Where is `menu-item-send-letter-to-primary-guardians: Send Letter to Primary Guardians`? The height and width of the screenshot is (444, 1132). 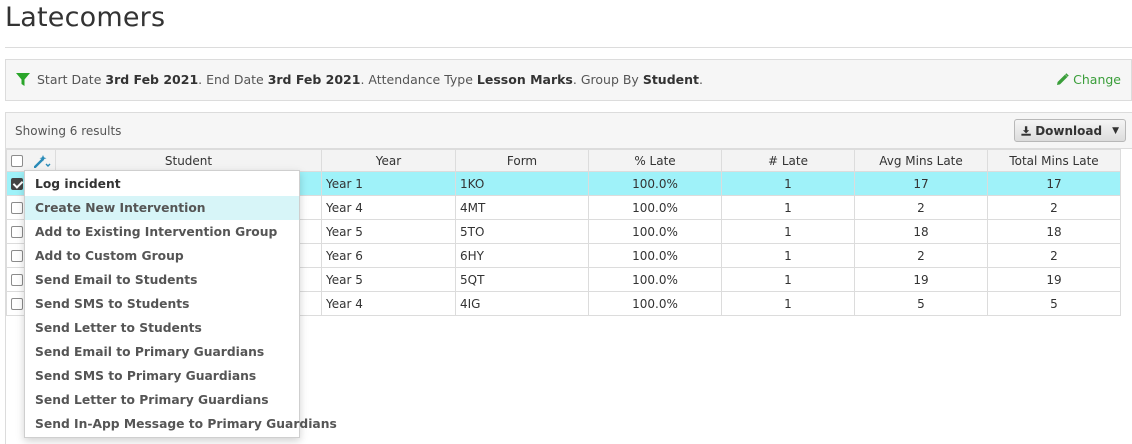
menu-item-send-letter-to-primary-guardians: Send Letter to Primary Guardians is located at coordinates (162, 400).